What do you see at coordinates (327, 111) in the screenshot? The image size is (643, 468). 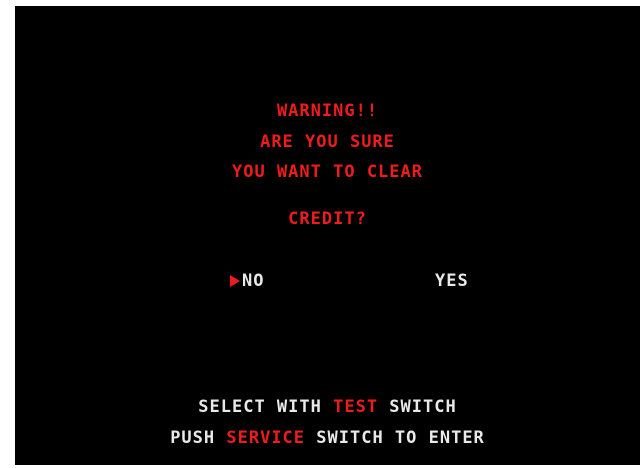 I see `warning-title: WARNING!!` at bounding box center [327, 111].